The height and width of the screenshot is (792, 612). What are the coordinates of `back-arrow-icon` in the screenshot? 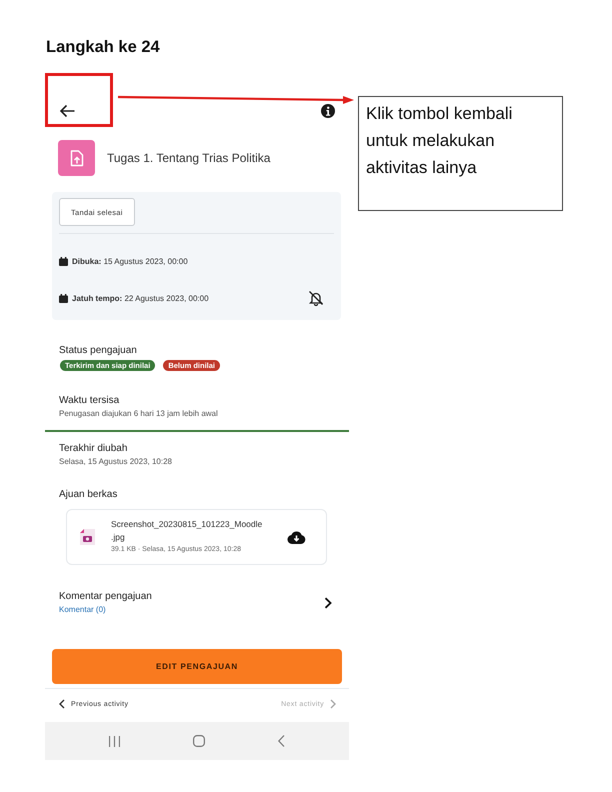 It's located at (67, 111).